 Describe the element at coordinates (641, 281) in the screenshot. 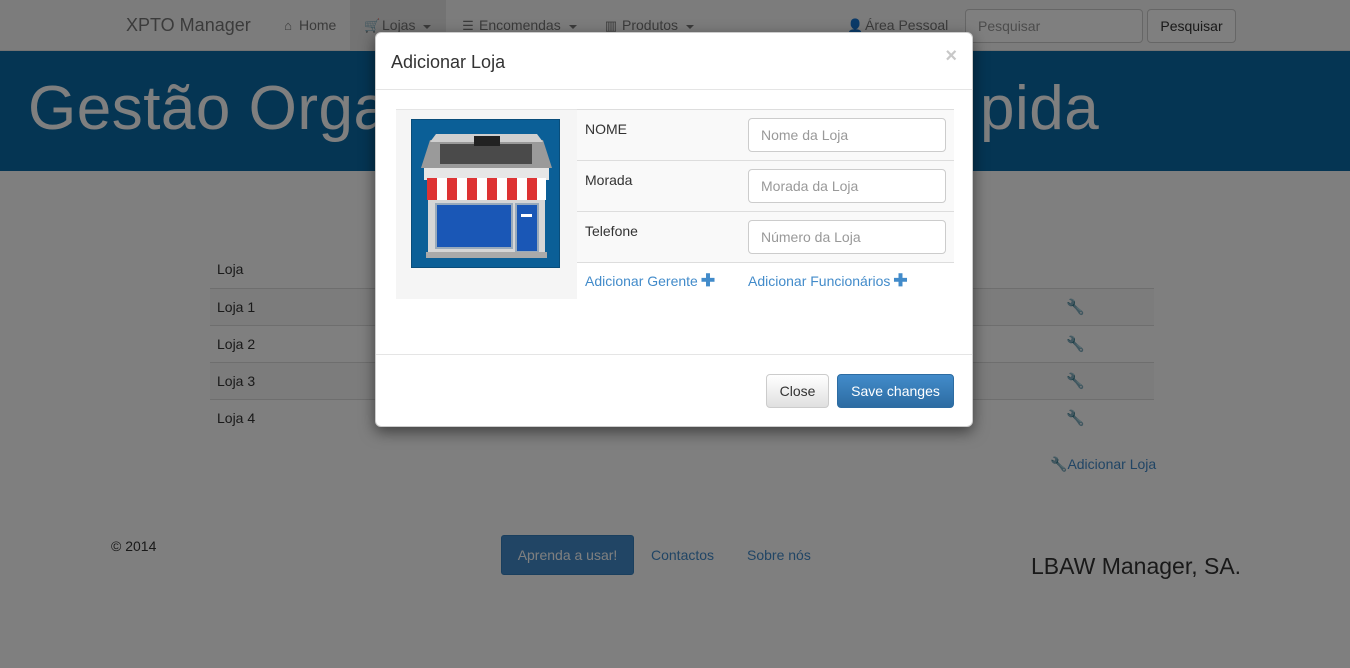

I see `add-manager-label: Adicionar Gerente` at that location.